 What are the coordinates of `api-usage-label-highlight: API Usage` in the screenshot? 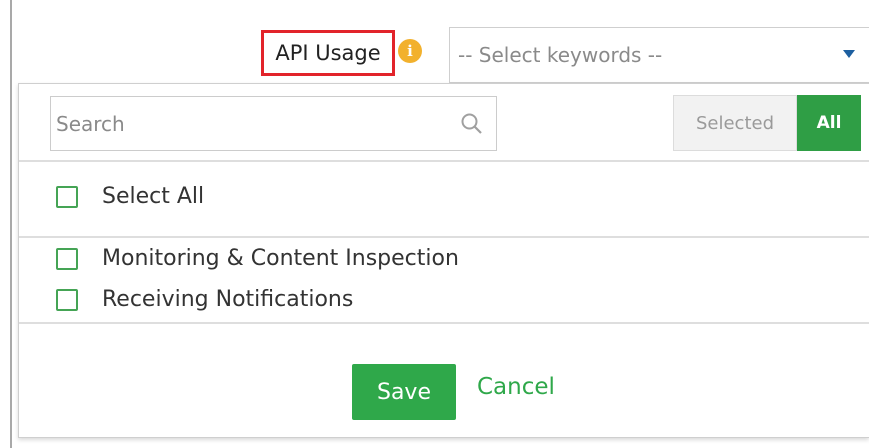 It's located at (328, 53).